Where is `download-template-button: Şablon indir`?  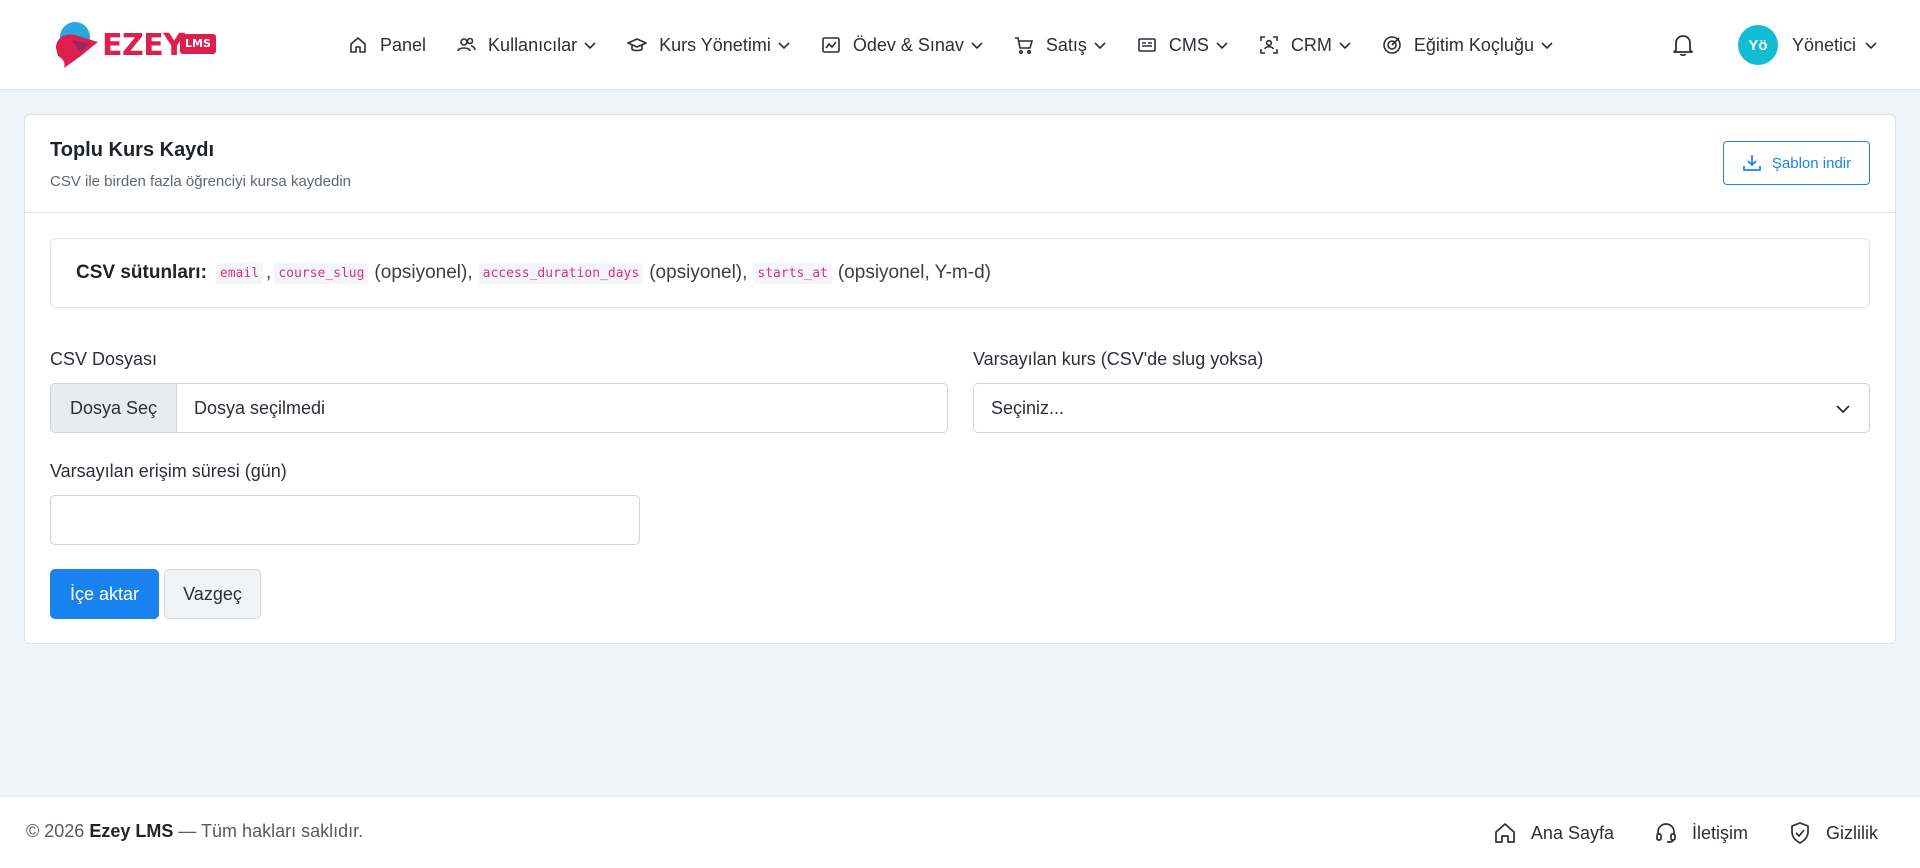
download-template-button: Şablon indir is located at coordinates (1796, 163).